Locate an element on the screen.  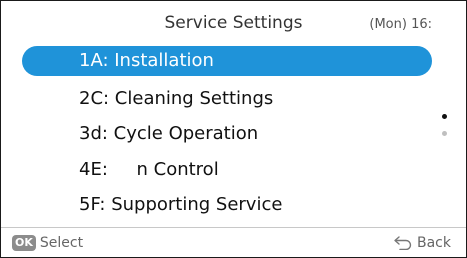
back-hint: Back is located at coordinates (422, 243).